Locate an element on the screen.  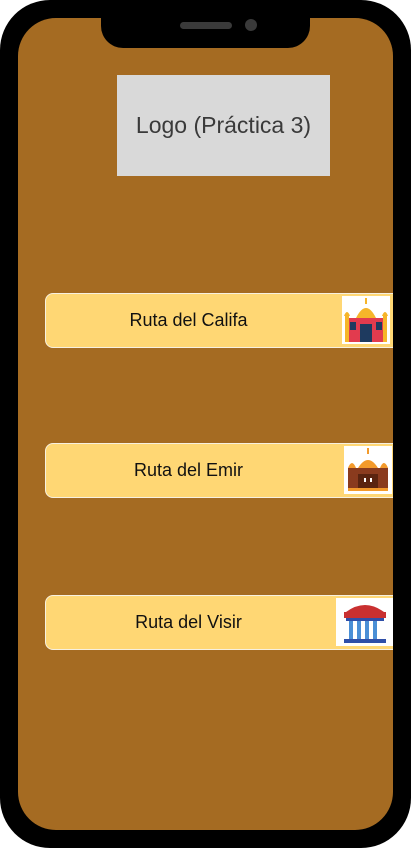
palace-icon is located at coordinates (368, 470).